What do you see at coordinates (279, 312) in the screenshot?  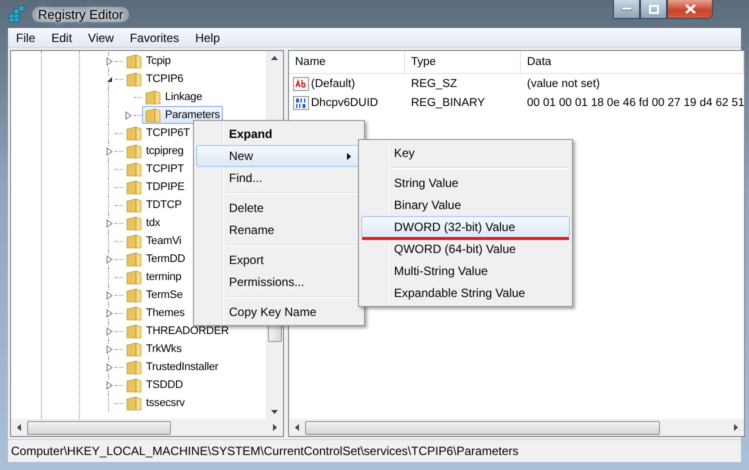 I see `context-menu-item: Copy Key Name` at bounding box center [279, 312].